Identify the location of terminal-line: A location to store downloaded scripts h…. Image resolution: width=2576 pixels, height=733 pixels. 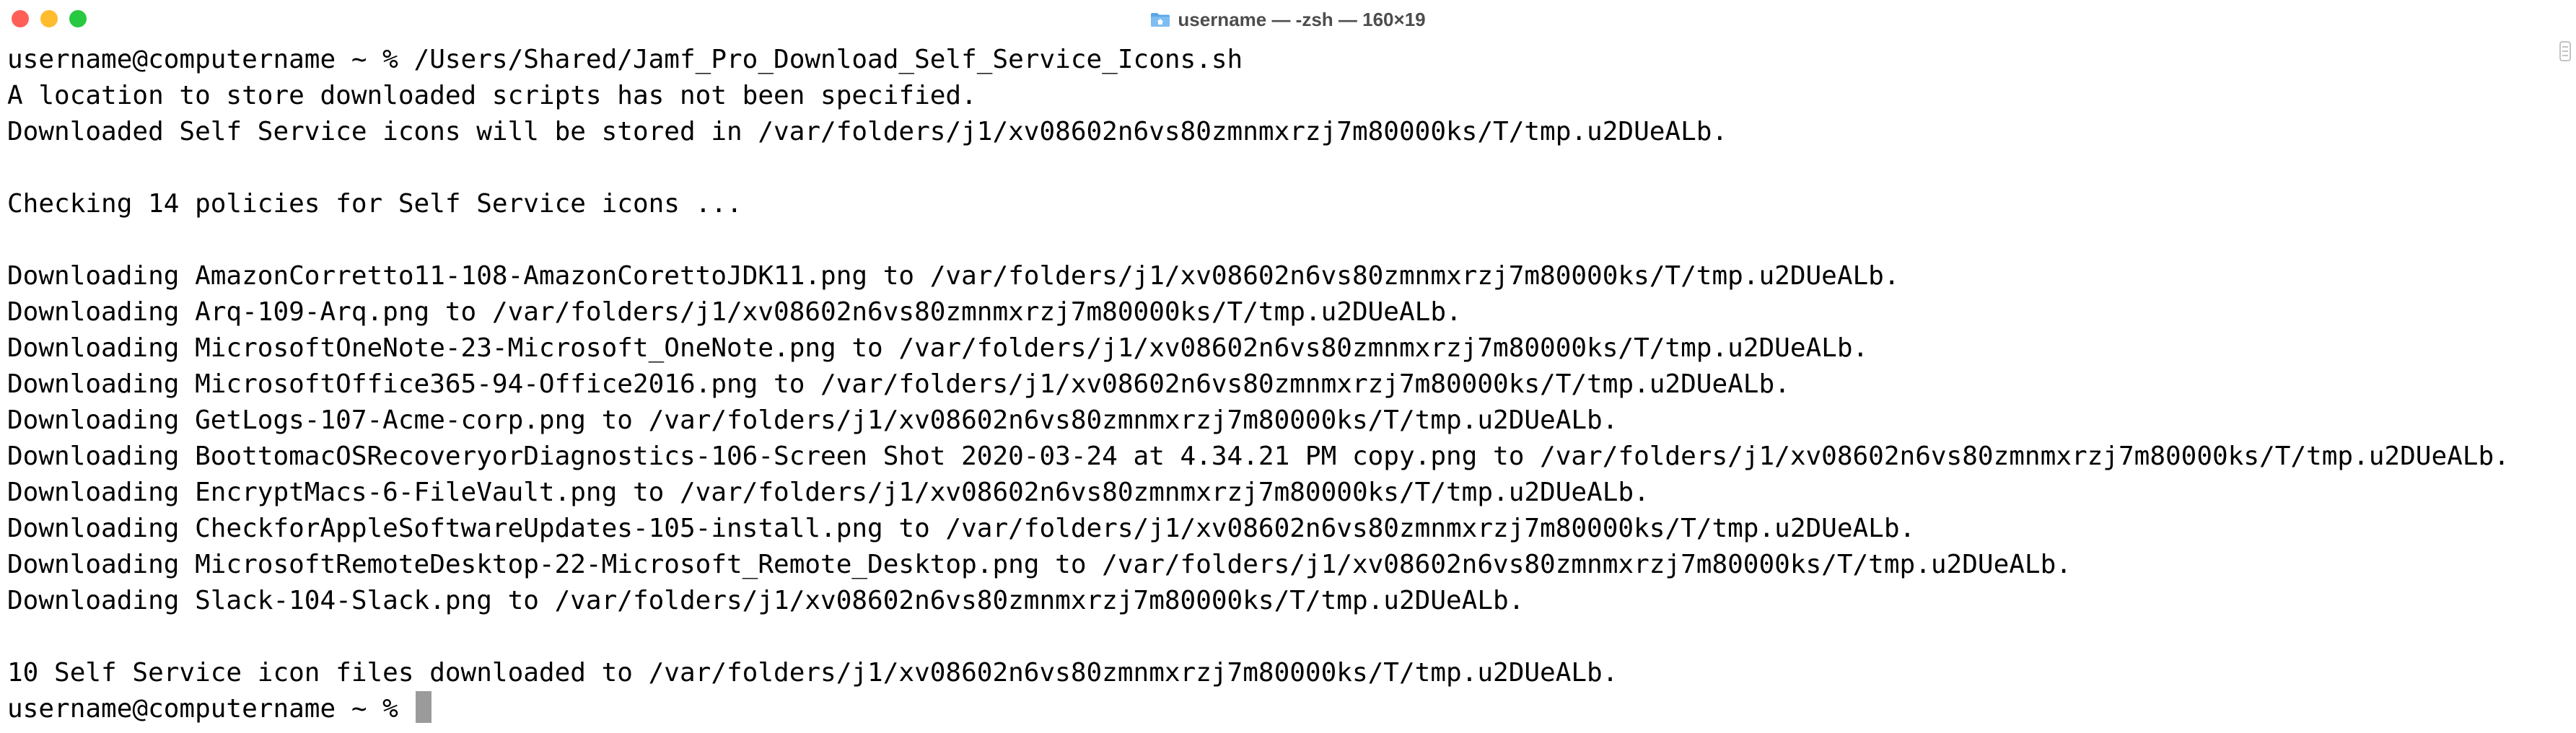
(492, 95).